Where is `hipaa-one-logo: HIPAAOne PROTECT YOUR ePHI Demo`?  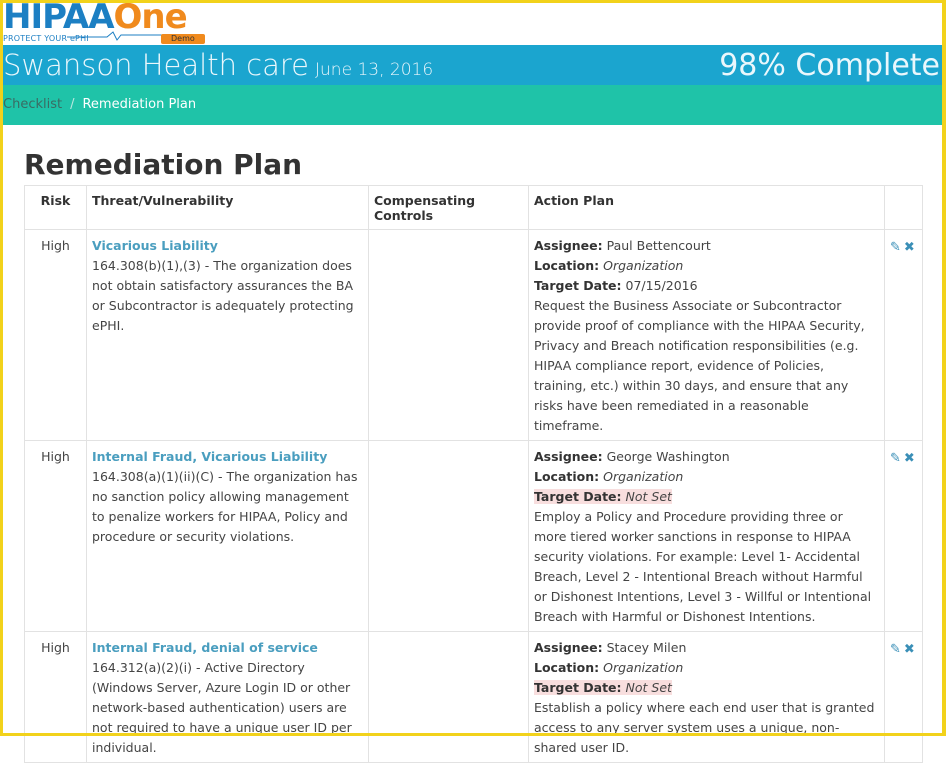
hipaa-one-logo: HIPAAOne PROTECT YOUR ePHI Demo is located at coordinates (123, 22).